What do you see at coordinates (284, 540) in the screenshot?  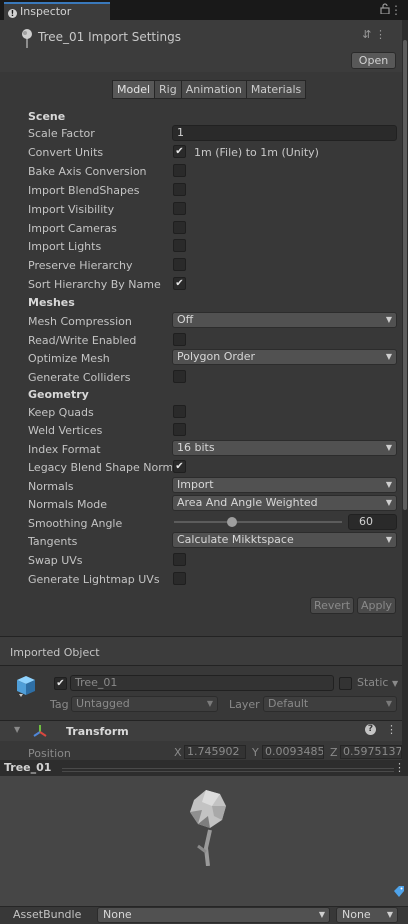 I see `tangents-dropdown: Calculate Mikktspace ▼` at bounding box center [284, 540].